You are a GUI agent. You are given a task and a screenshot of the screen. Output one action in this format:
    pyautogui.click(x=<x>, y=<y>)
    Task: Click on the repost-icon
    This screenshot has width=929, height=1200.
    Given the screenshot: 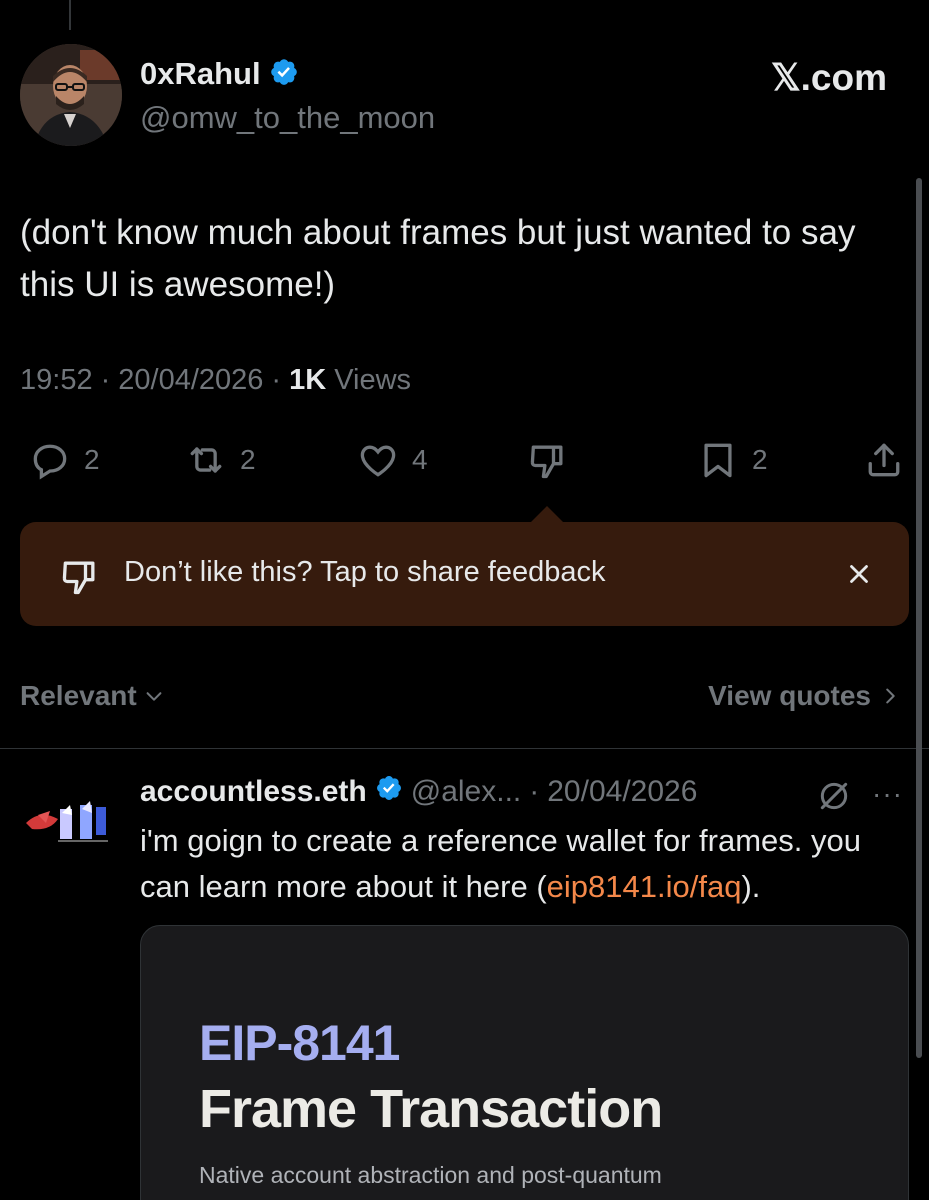 What is the action you would take?
    pyautogui.click(x=206, y=460)
    